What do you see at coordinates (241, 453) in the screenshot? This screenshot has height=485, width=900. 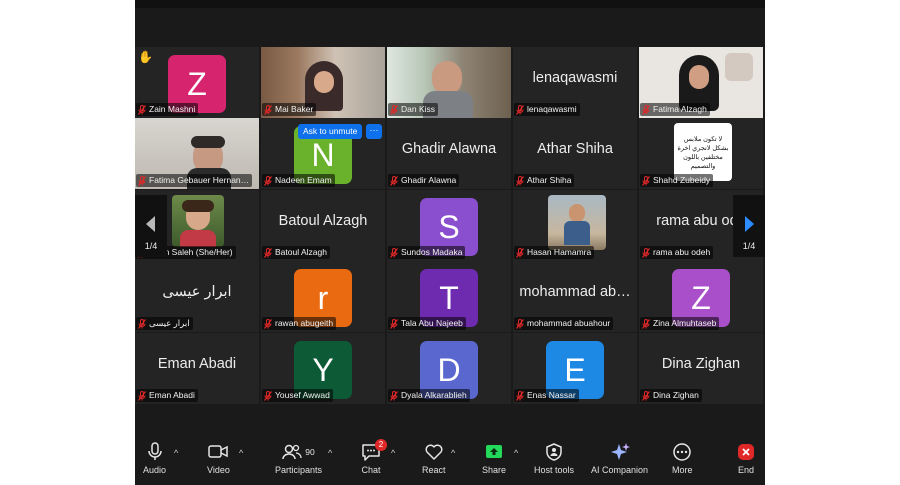 I see `video-options-caret: ^` at bounding box center [241, 453].